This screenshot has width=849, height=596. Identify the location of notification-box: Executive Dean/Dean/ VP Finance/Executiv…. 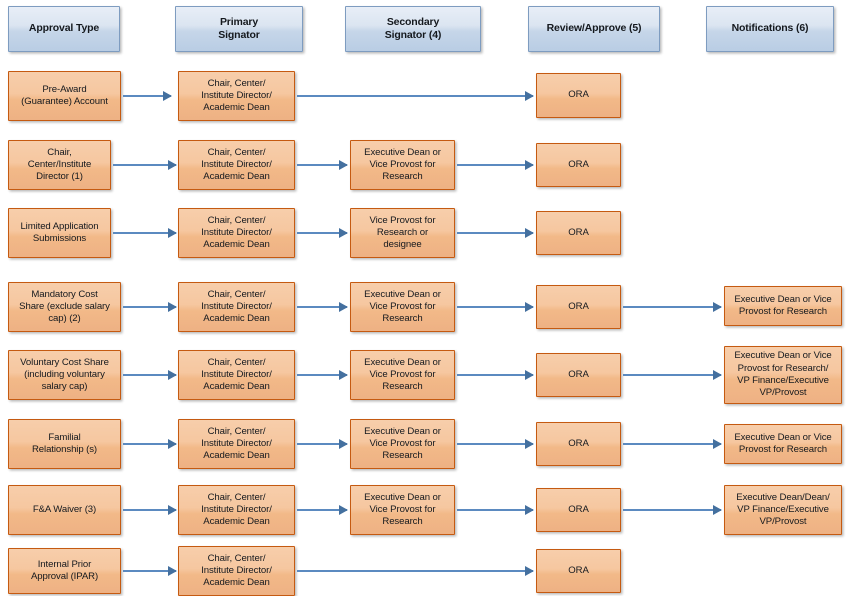
(783, 510).